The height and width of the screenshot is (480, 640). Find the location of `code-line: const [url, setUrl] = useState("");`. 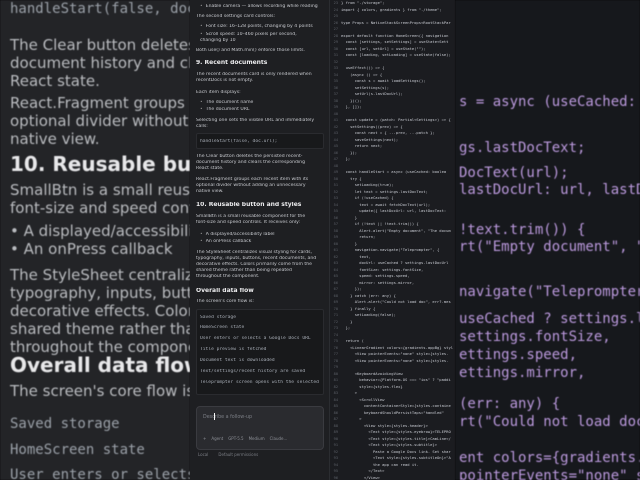

code-line: const [url, setUrl] = useState(""); is located at coordinates (383, 48).